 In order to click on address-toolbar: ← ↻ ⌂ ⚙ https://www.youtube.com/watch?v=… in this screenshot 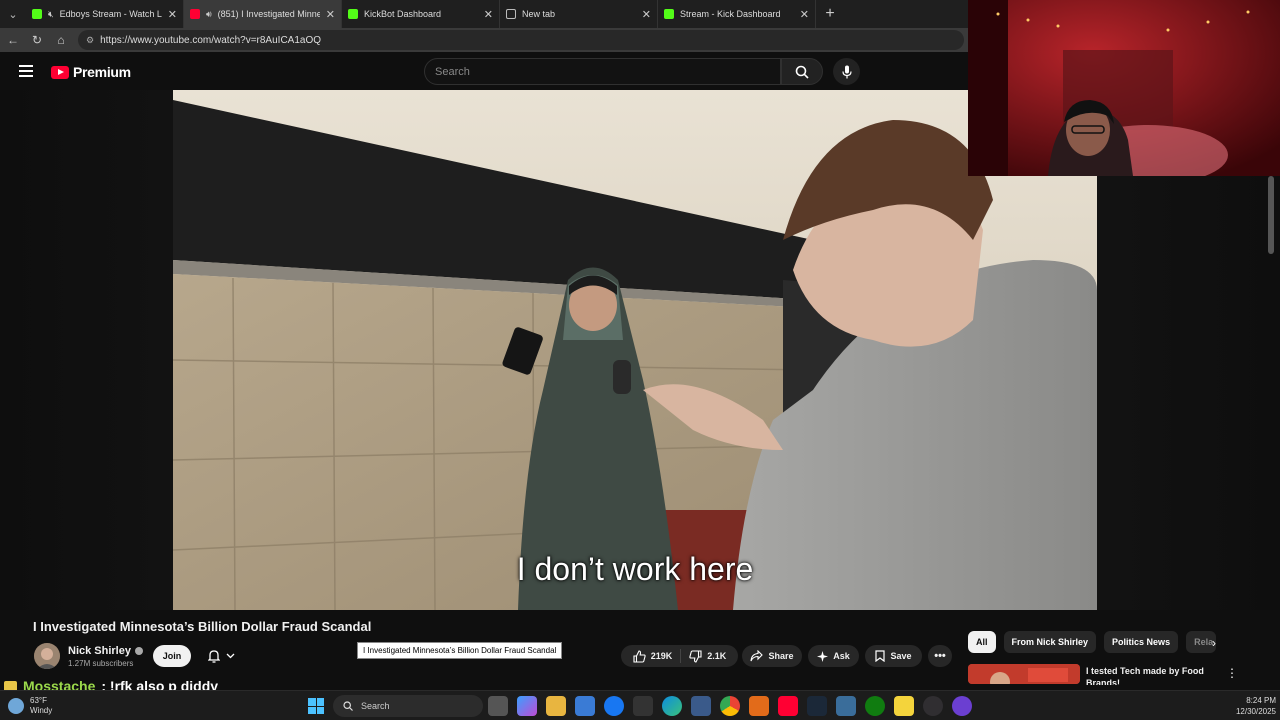, I will do `click(484, 40)`.